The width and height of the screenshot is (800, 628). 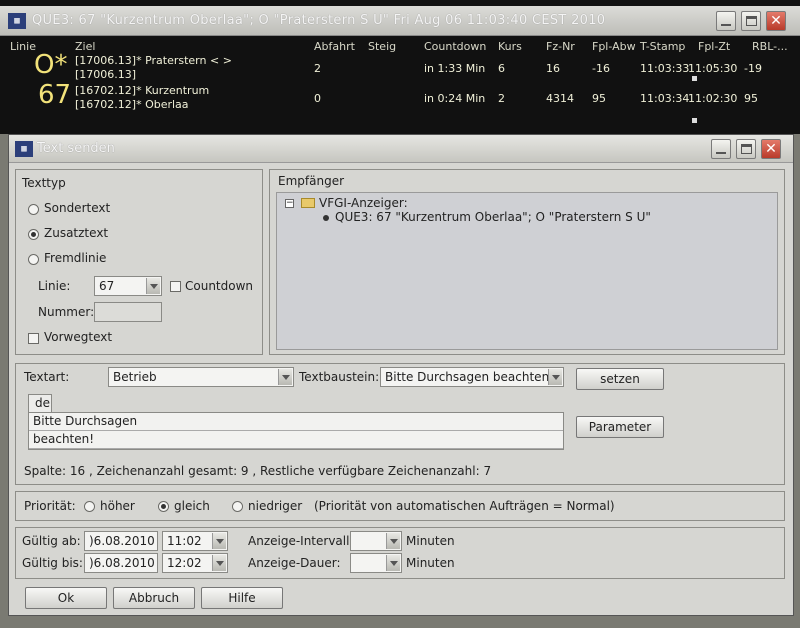 I want to click on zusatztext-label: Zusatztext, so click(x=76, y=233).